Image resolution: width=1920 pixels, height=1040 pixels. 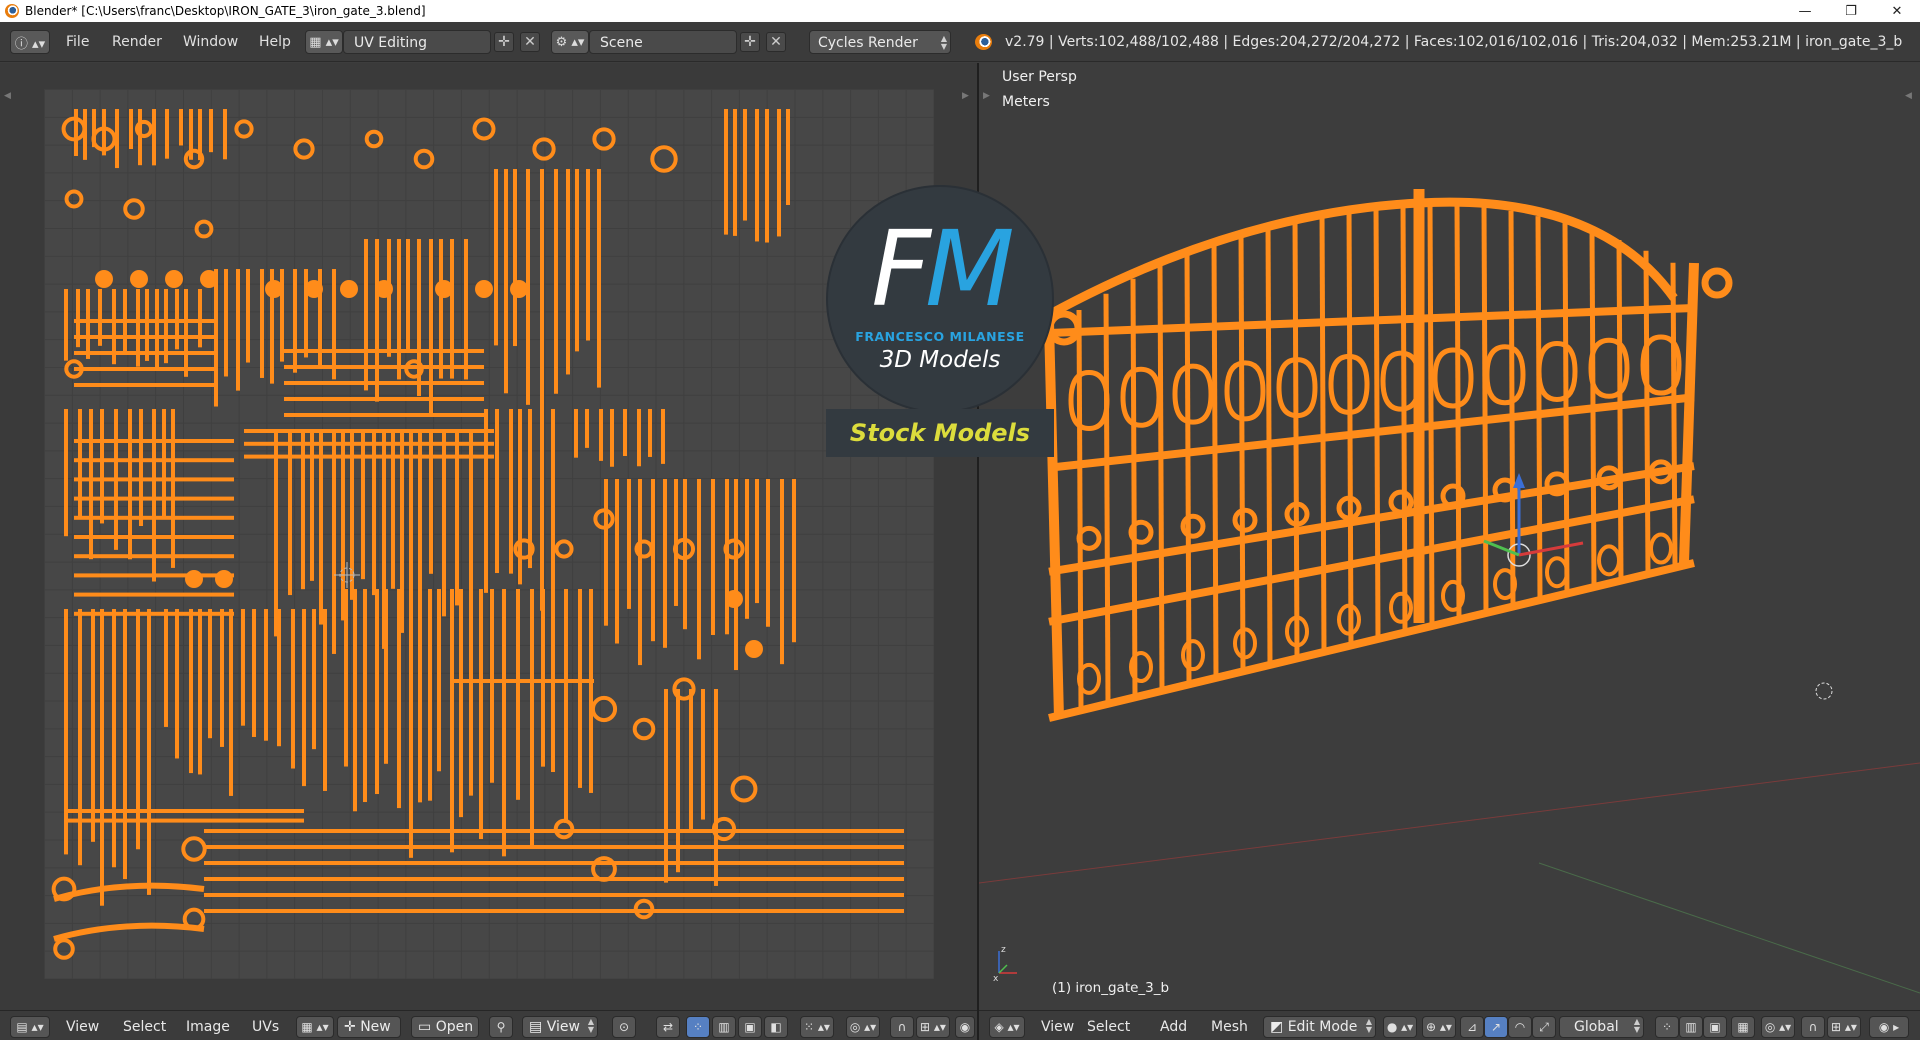 I want to click on delete-screen-button: ✕, so click(x=530, y=42).